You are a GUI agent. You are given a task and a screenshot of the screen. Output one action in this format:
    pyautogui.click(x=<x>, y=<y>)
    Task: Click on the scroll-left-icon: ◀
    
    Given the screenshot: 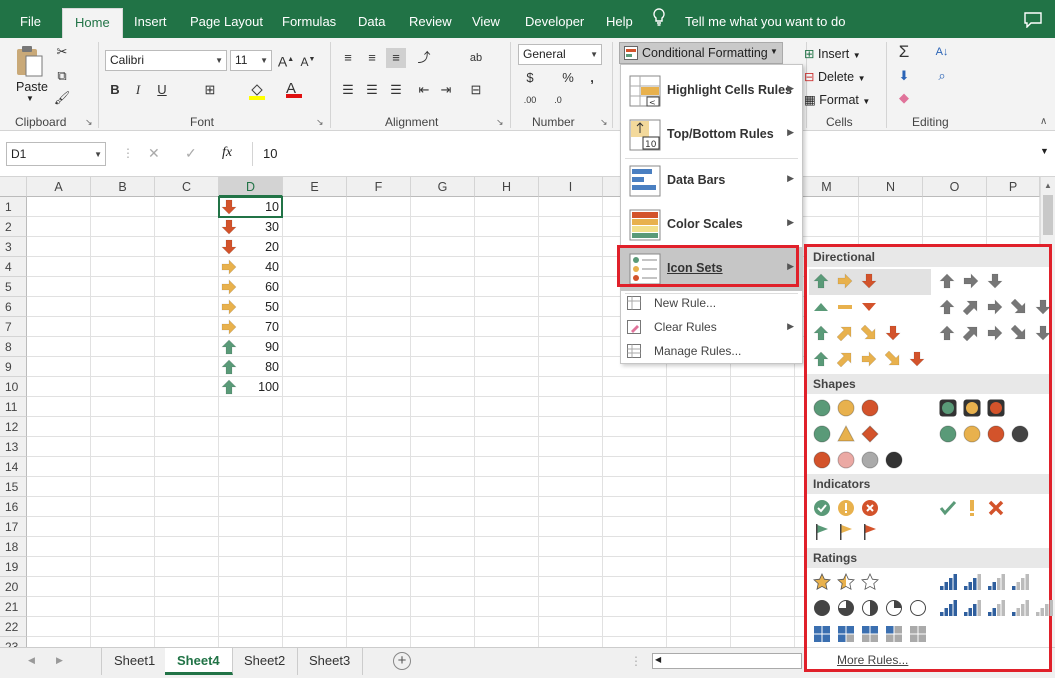 What is the action you would take?
    pyautogui.click(x=658, y=659)
    